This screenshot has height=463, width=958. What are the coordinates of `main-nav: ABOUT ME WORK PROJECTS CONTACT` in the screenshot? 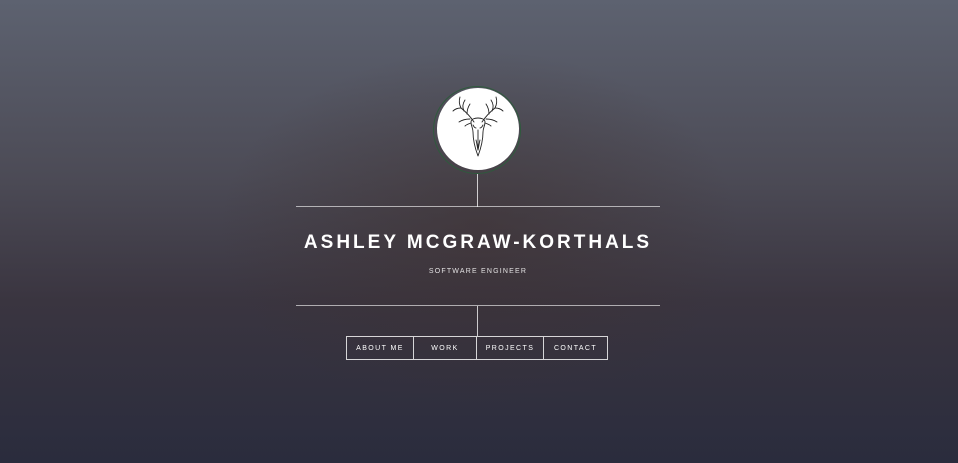 It's located at (477, 348).